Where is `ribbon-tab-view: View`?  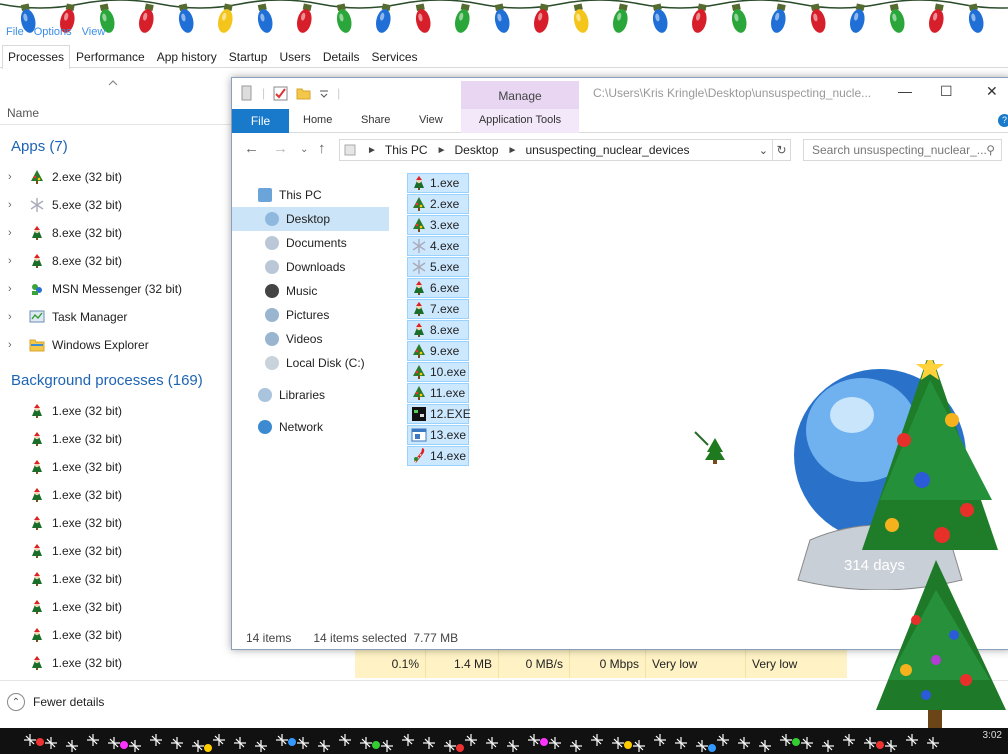
ribbon-tab-view: View is located at coordinates (431, 120).